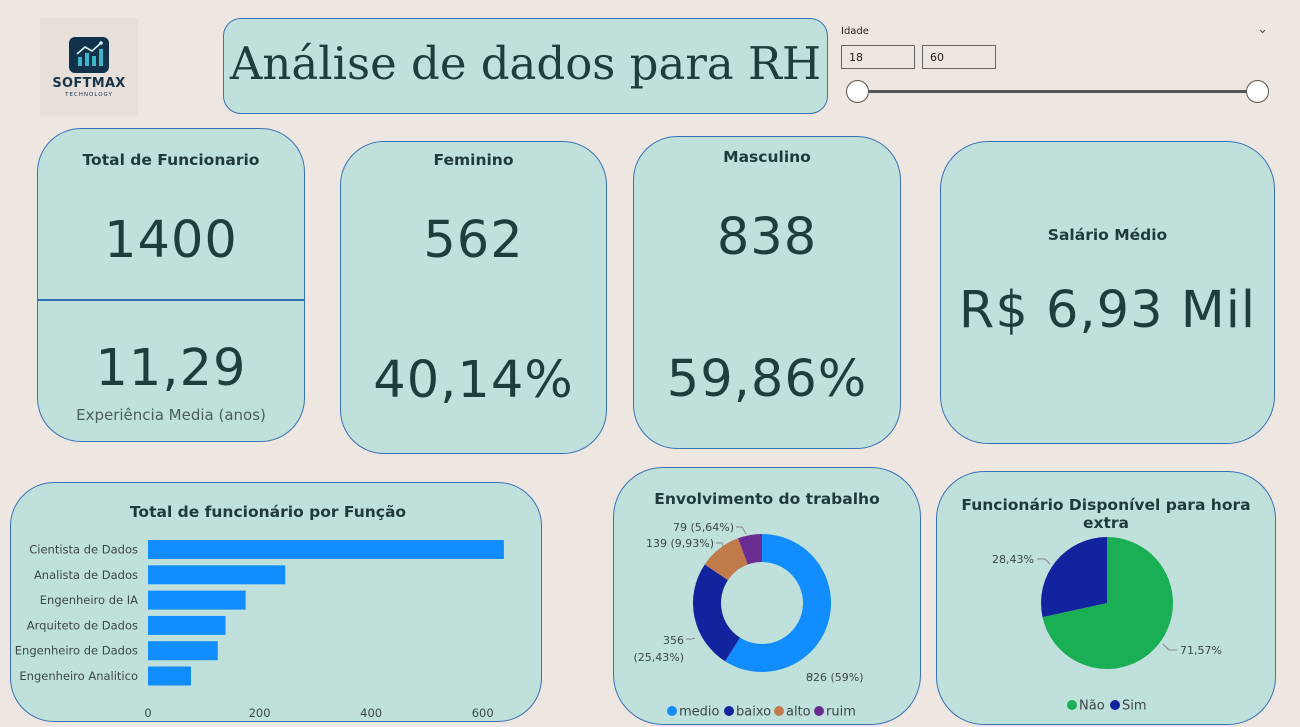 The width and height of the screenshot is (1300, 727). What do you see at coordinates (699, 712) in the screenshot?
I see `legend-label-medio: medio` at bounding box center [699, 712].